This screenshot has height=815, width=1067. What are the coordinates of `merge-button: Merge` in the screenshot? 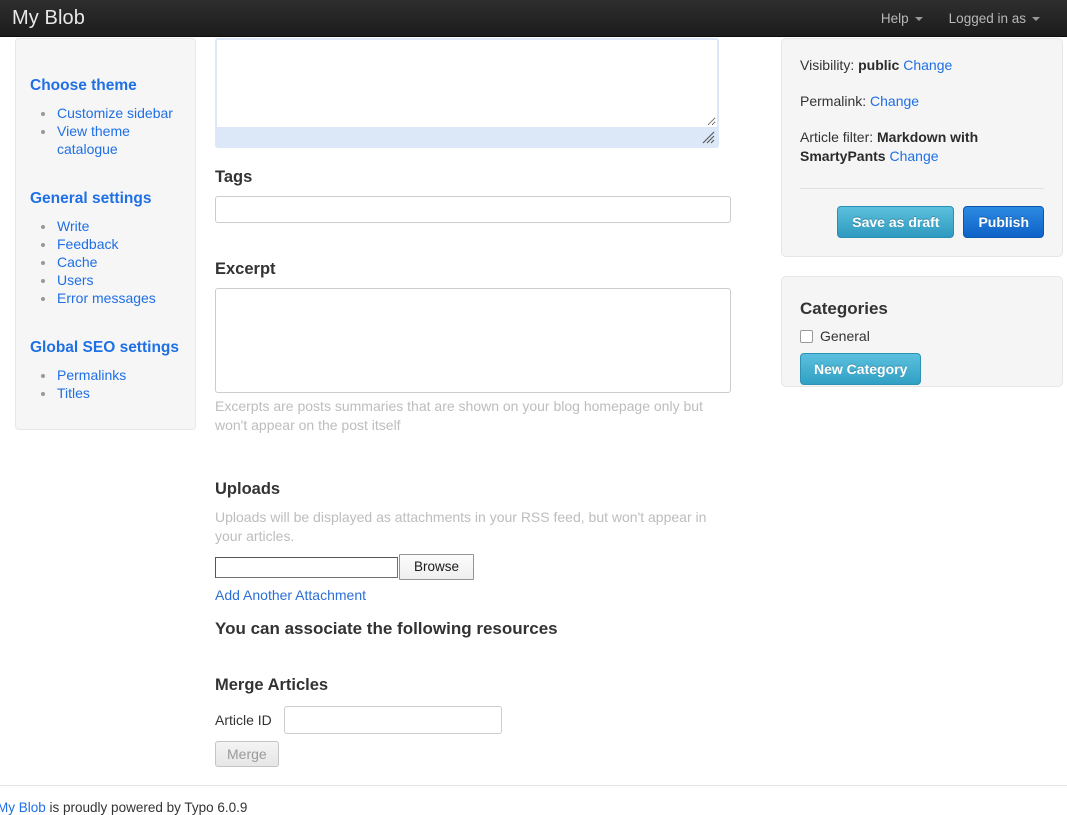 It's located at (247, 754).